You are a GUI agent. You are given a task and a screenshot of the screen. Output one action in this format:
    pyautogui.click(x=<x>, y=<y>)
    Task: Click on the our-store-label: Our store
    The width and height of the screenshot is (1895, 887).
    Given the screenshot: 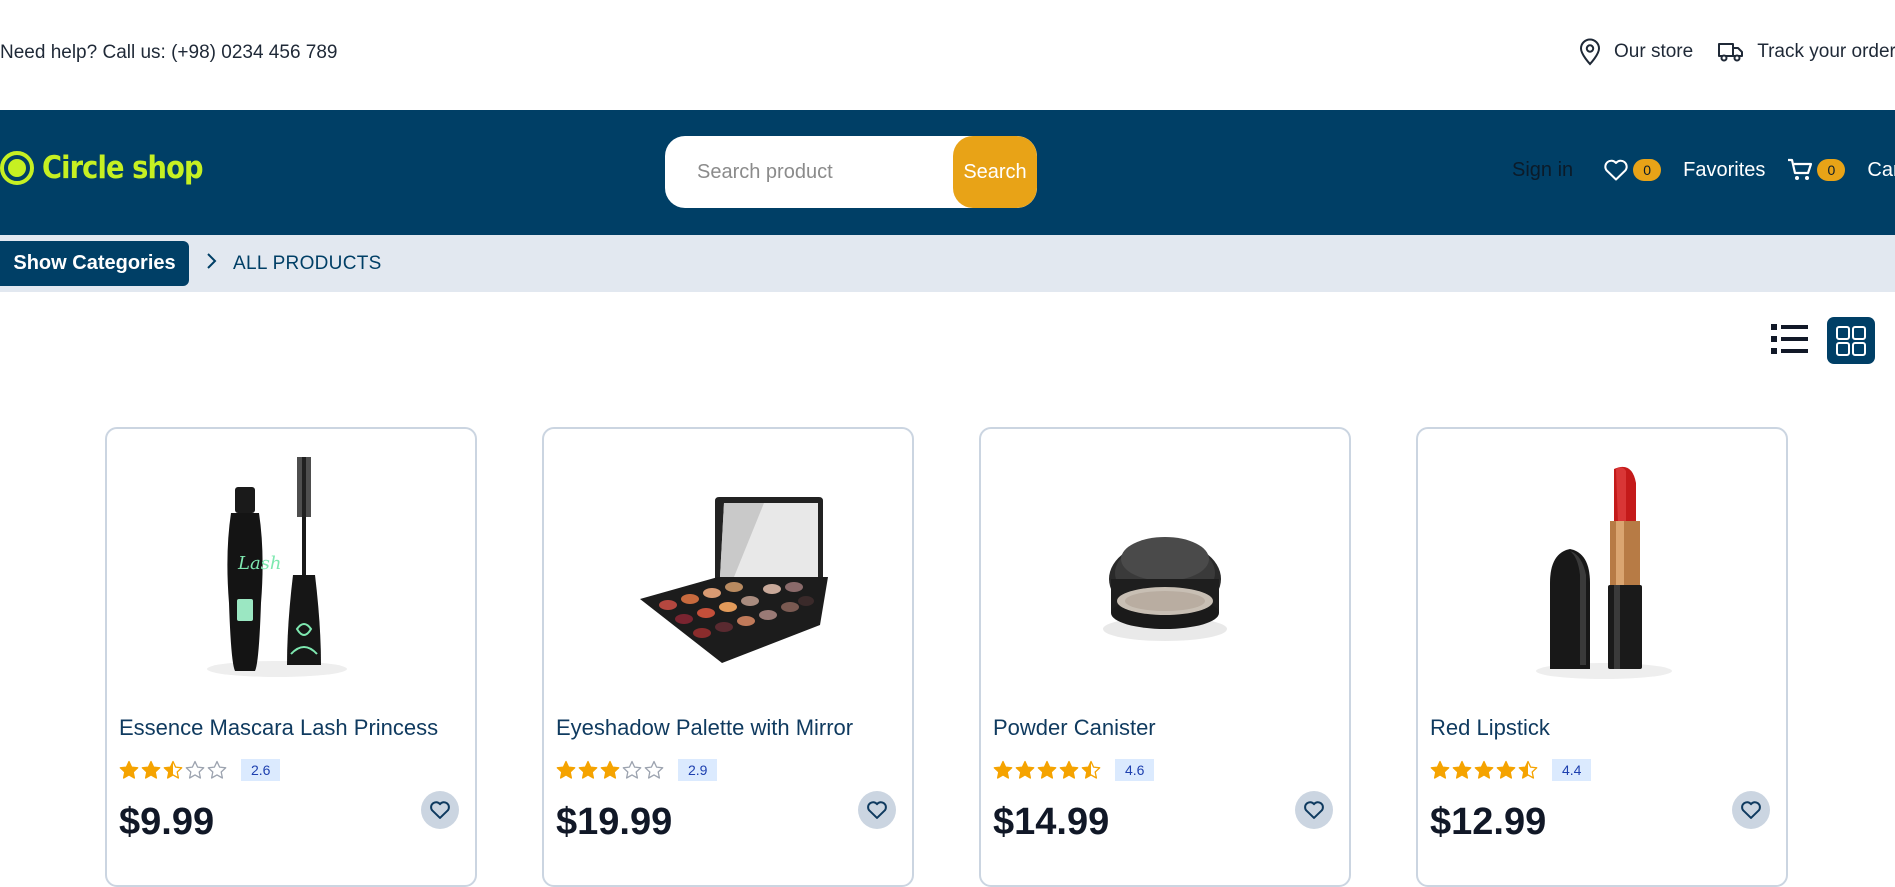 What is the action you would take?
    pyautogui.click(x=1654, y=51)
    